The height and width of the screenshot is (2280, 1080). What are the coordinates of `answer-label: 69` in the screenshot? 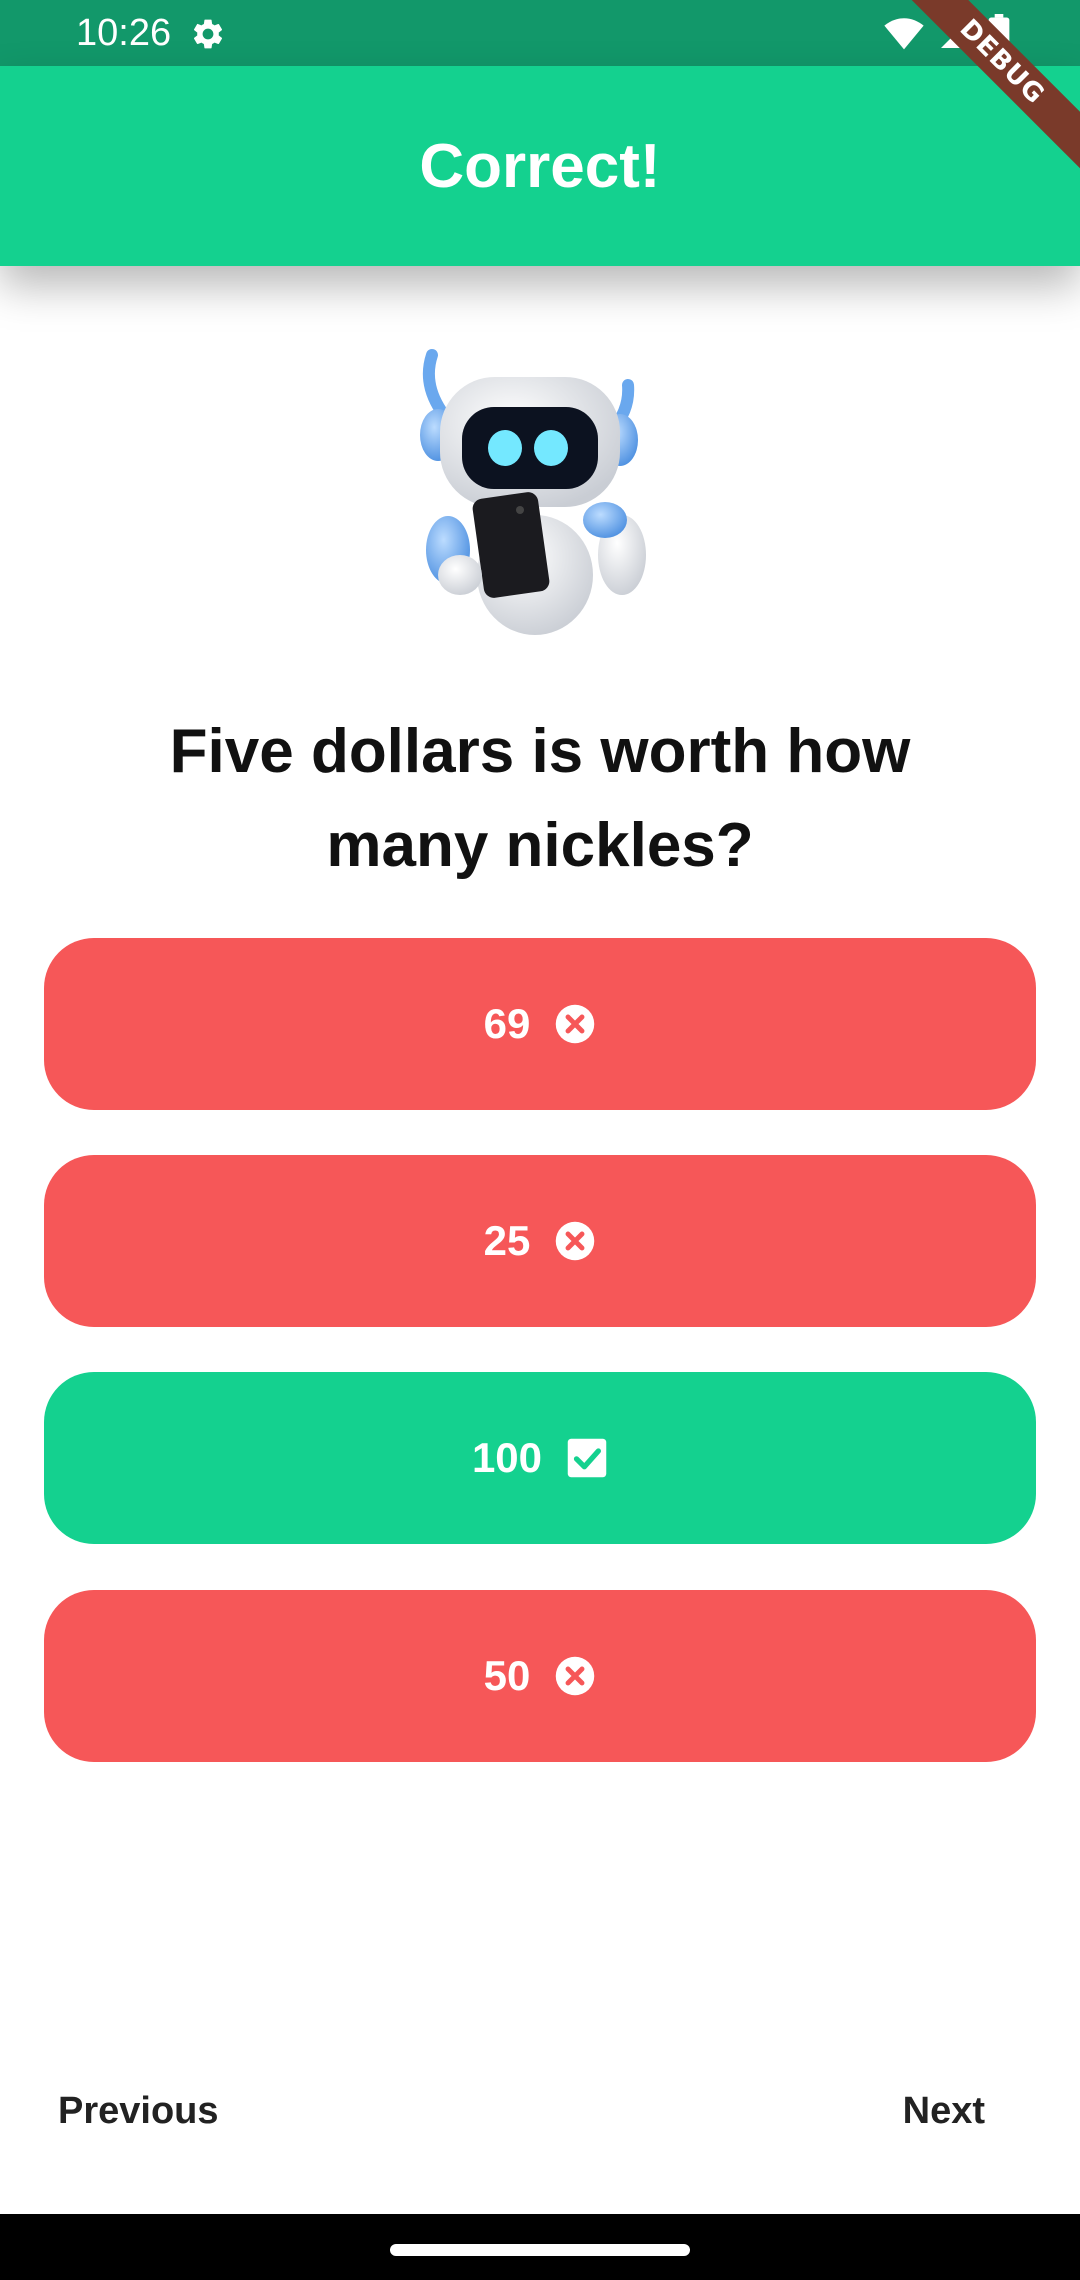 It's located at (507, 1023).